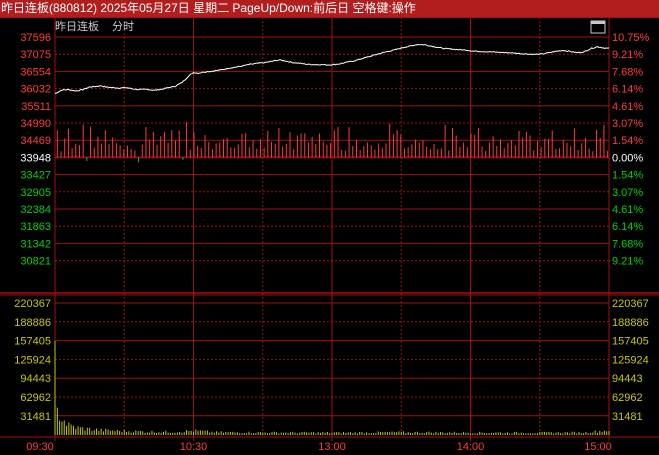  Describe the element at coordinates (194, 447) in the screenshot. I see `x-tick-label: 10:30` at that location.